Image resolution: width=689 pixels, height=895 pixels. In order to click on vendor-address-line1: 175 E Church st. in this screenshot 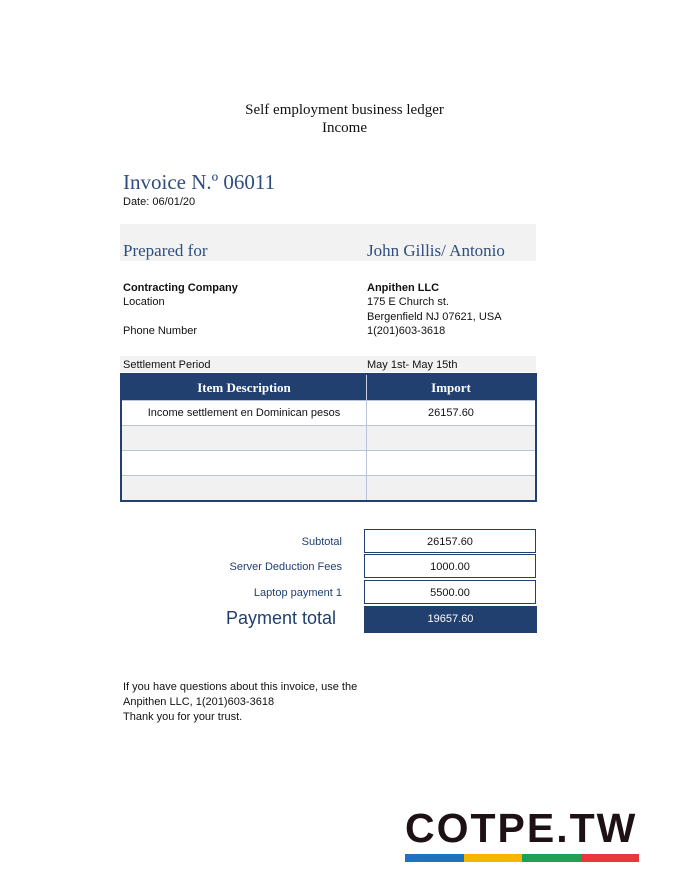, I will do `click(408, 302)`.